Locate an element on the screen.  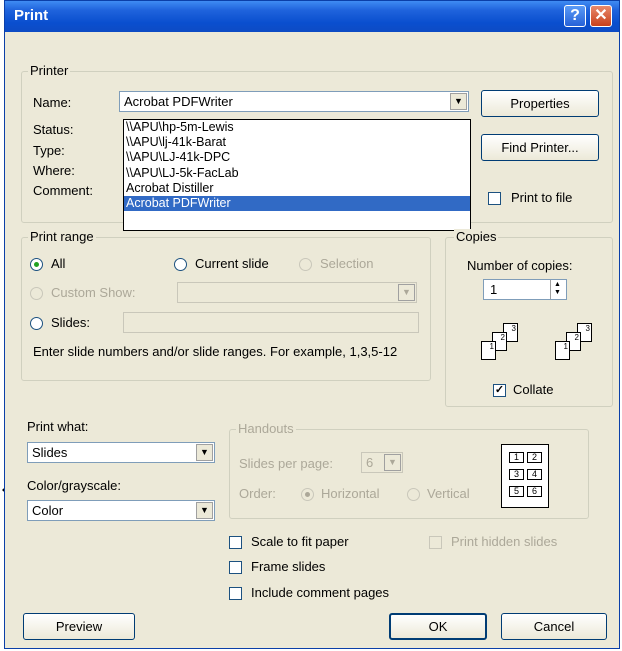
copies-spinner: ▲ ▼ is located at coordinates (558, 289).